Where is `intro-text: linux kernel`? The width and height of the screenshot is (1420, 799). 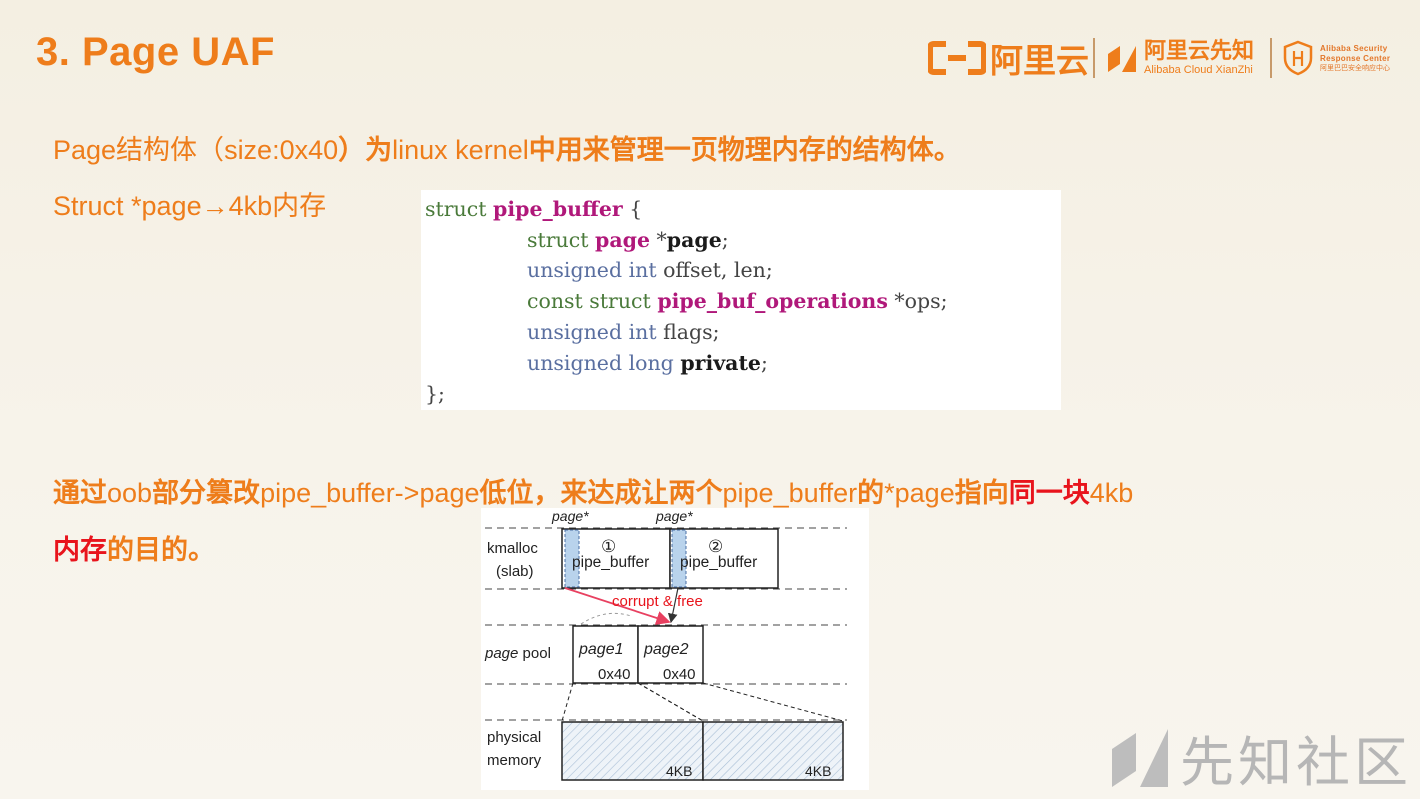 intro-text: linux kernel is located at coordinates (460, 150).